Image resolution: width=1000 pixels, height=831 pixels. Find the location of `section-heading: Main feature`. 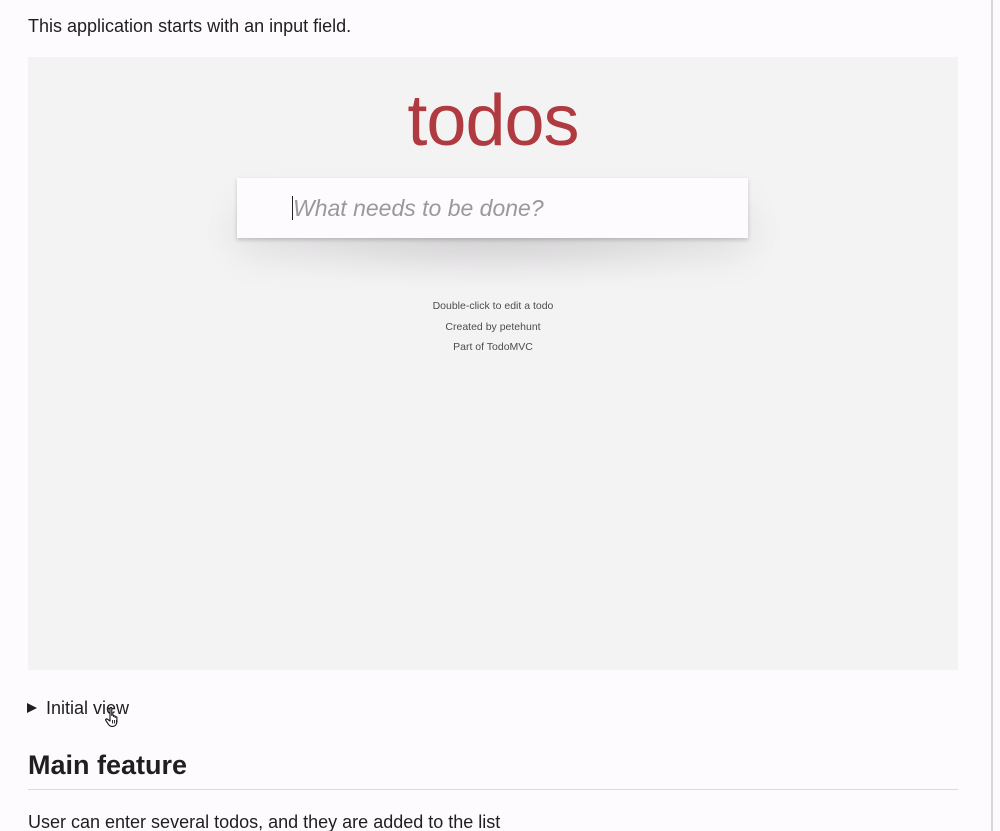

section-heading: Main feature is located at coordinates (108, 765).